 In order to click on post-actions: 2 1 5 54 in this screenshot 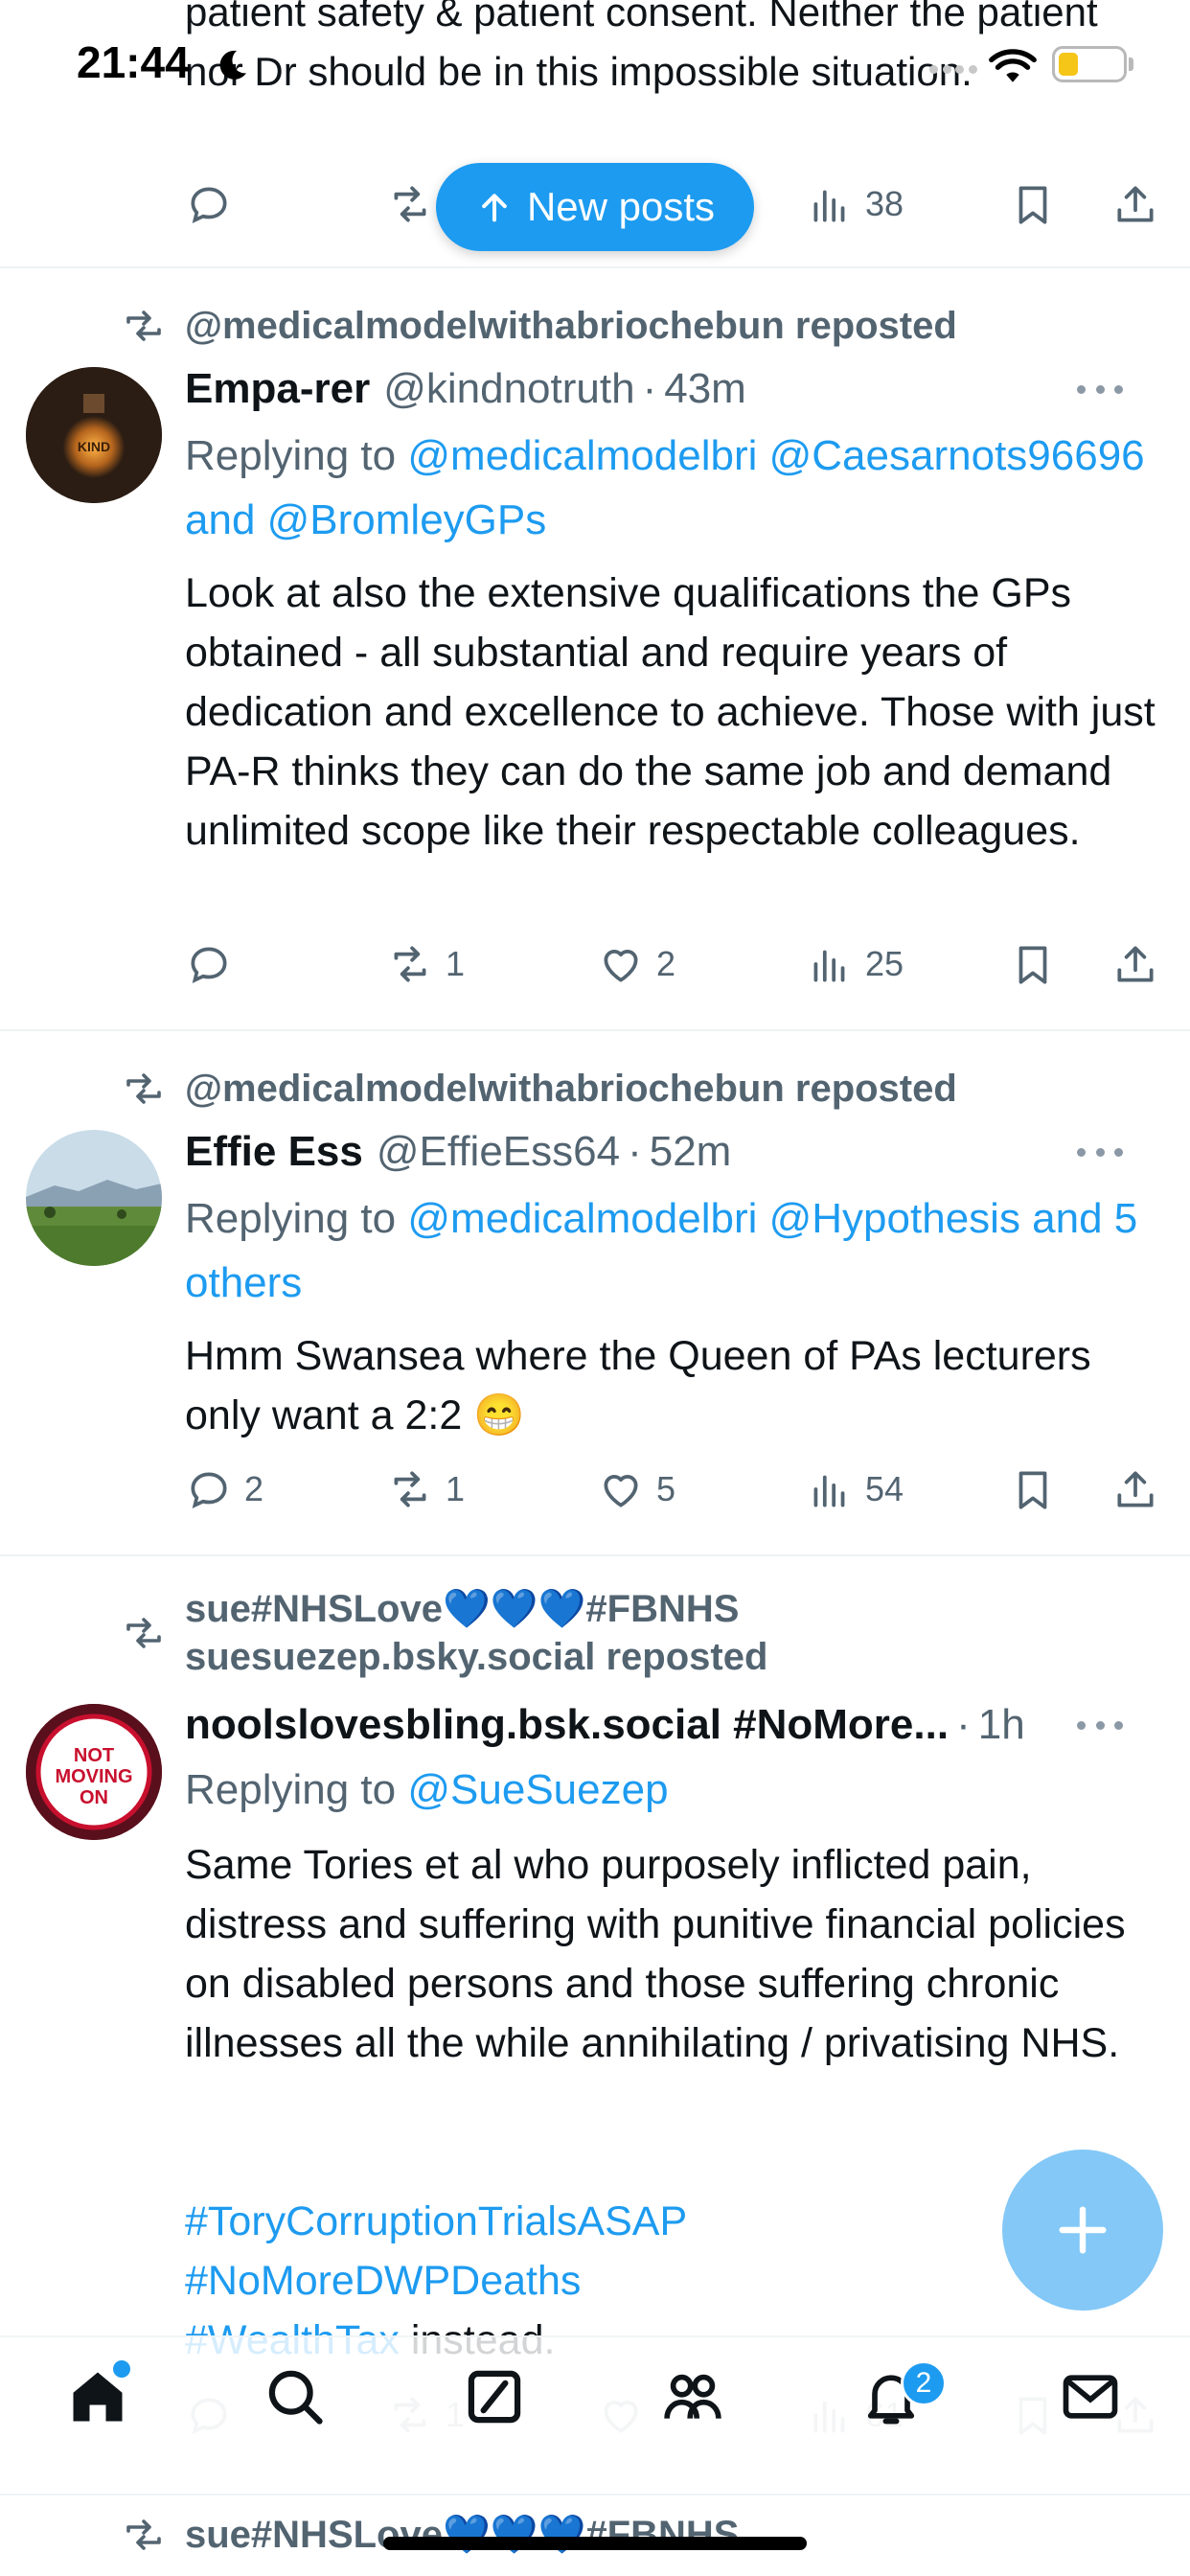, I will do `click(673, 1489)`.